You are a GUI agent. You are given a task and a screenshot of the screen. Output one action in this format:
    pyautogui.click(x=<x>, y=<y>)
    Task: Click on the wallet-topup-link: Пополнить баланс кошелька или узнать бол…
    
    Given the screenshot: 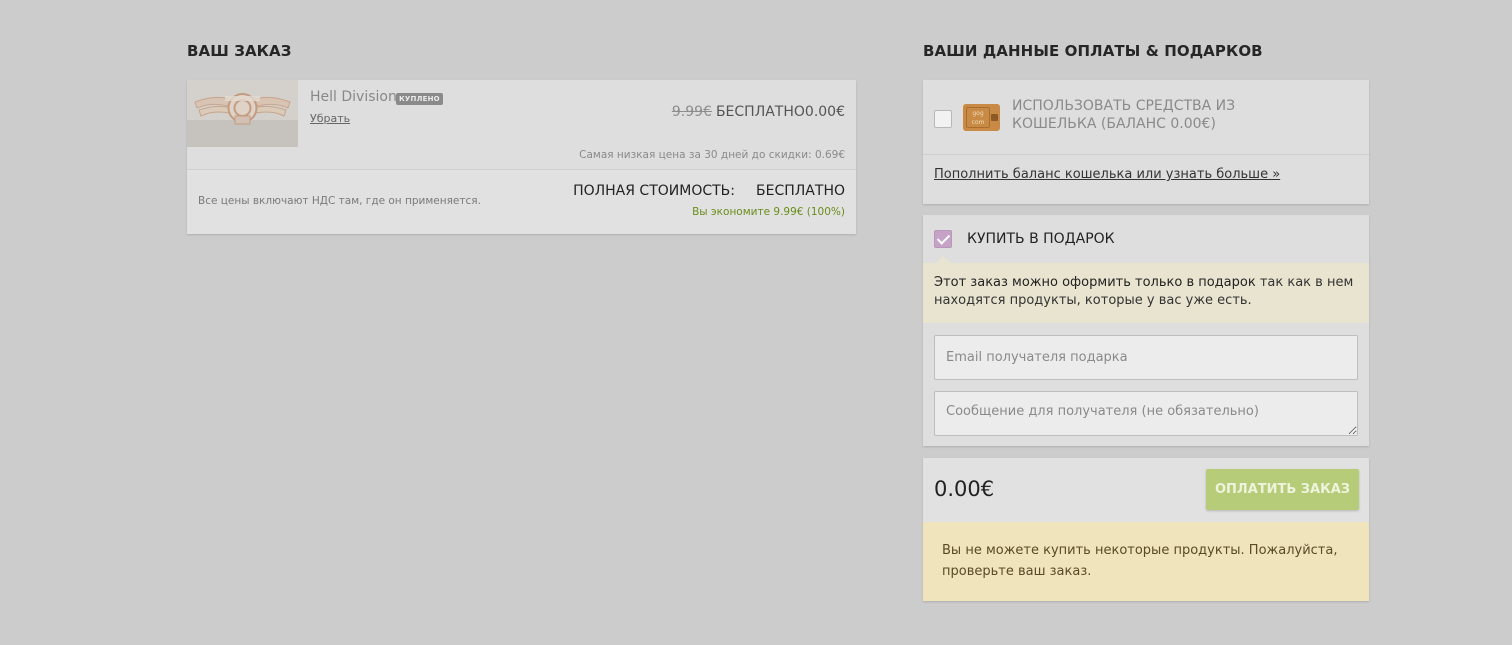 What is the action you would take?
    pyautogui.click(x=1107, y=174)
    